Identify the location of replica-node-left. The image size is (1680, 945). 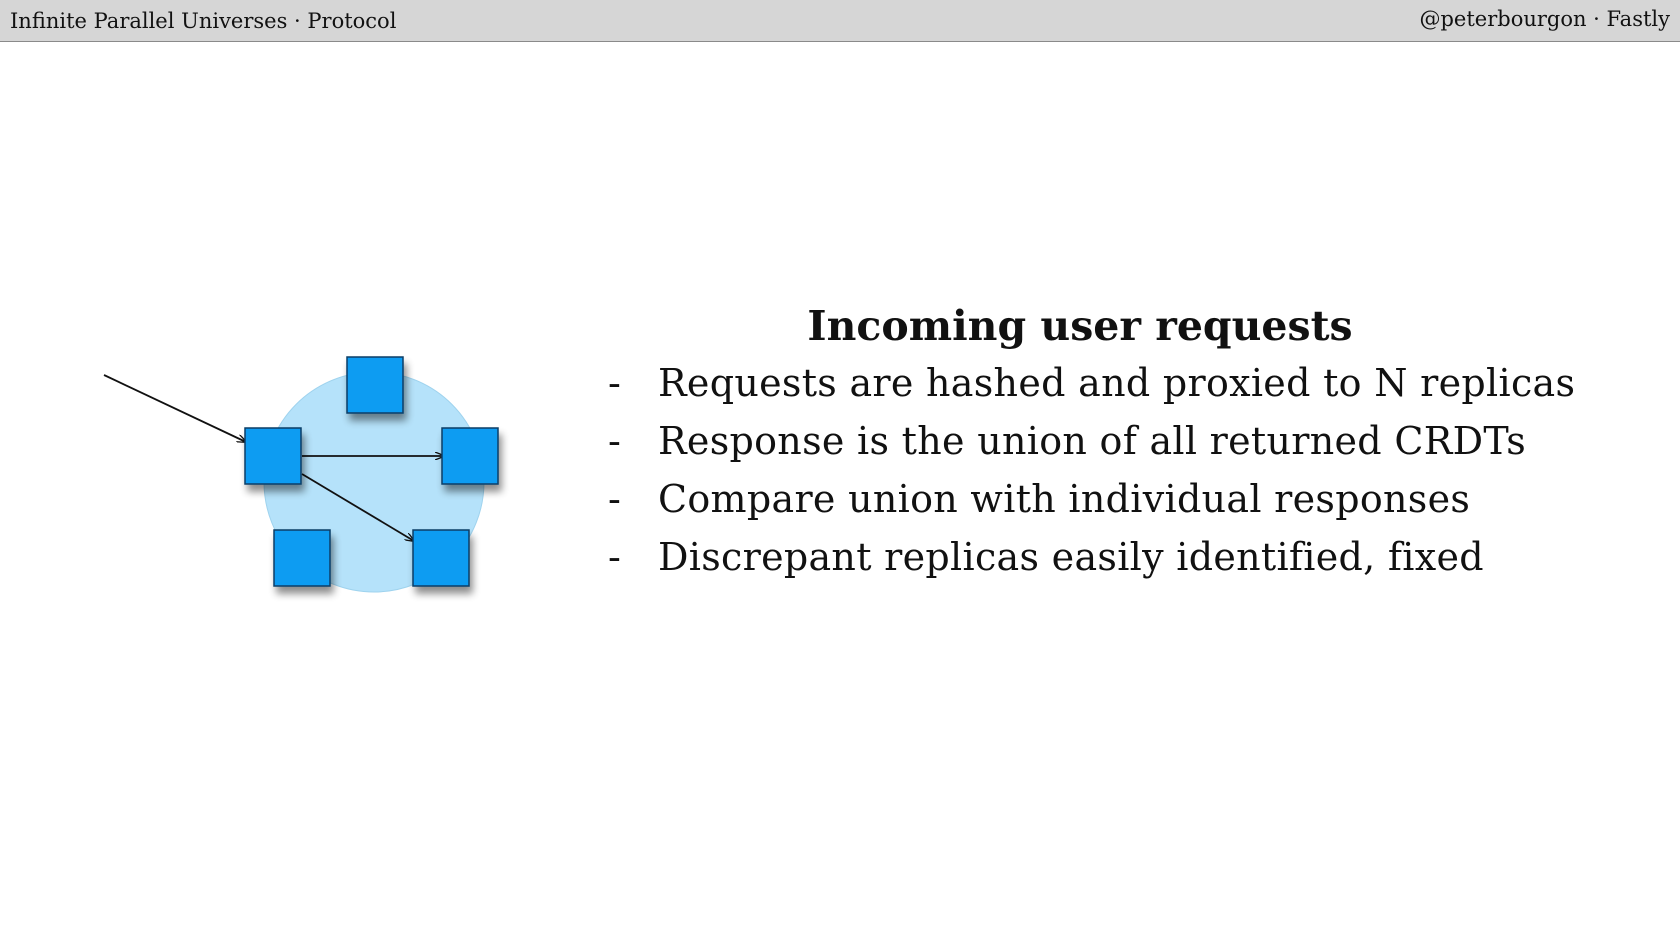
(273, 456).